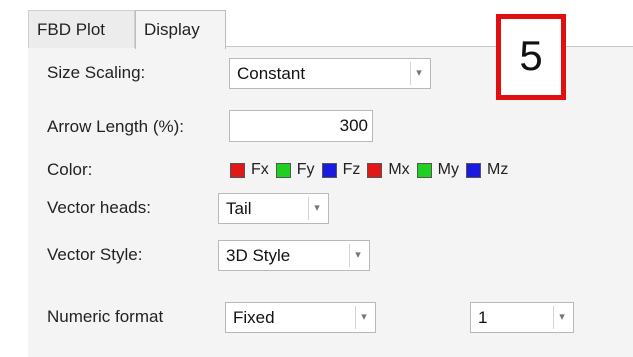  I want to click on precision-value: 1, so click(483, 317).